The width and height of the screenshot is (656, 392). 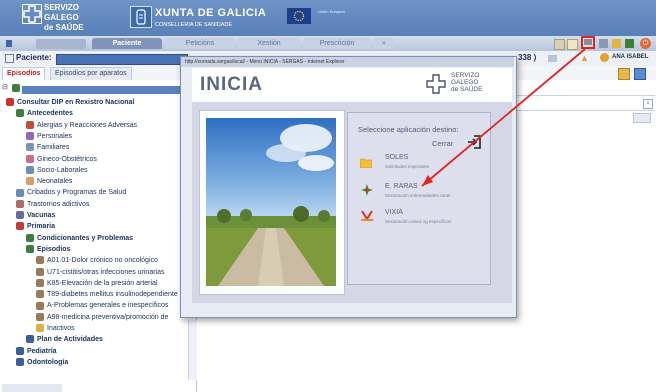 I want to click on servizo-line3: de SAÚDE, so click(x=64, y=27).